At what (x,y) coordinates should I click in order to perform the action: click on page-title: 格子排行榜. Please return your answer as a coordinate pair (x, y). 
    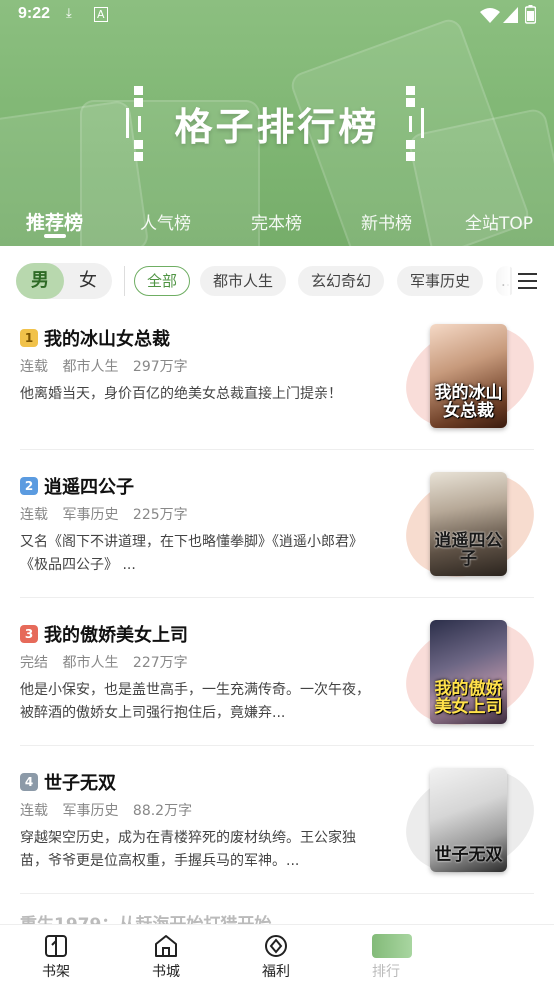
    Looking at the image, I should click on (277, 127).